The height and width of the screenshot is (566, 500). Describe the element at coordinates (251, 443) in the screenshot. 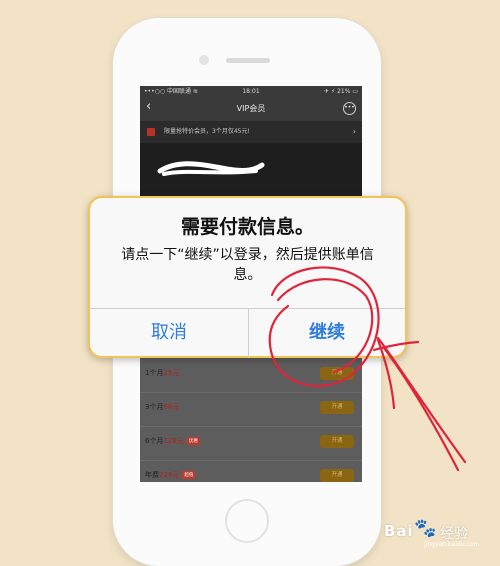

I see `list-item: 6个月128元 优惠 开通` at that location.